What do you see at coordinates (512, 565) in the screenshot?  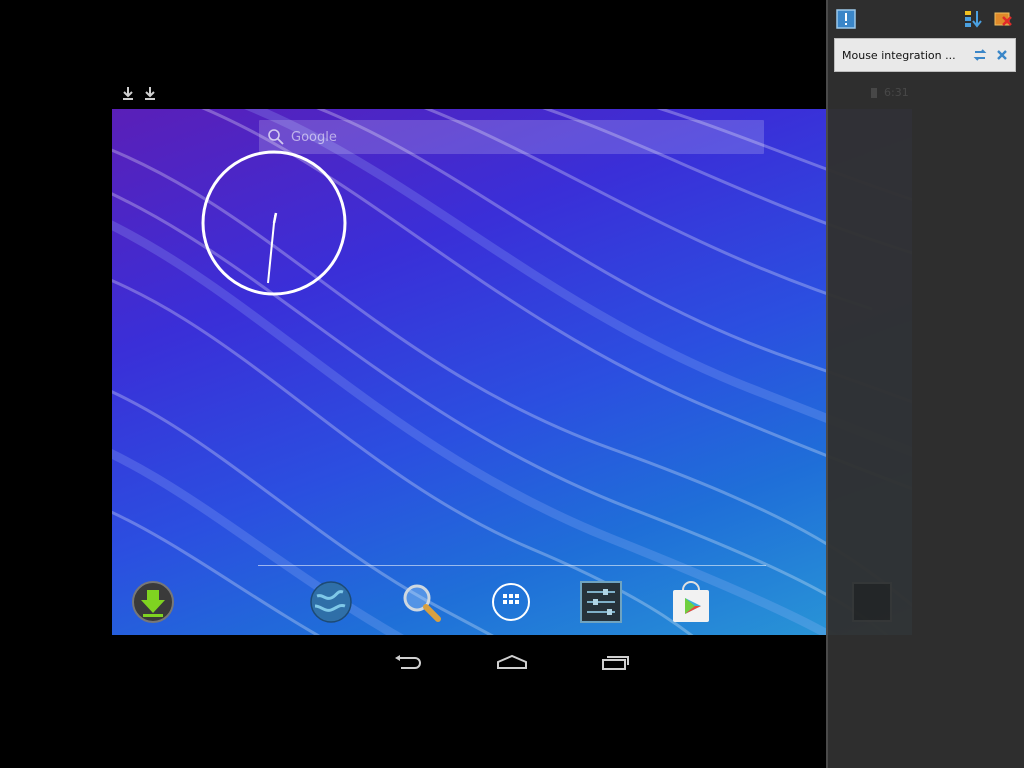 I see `dock-divider` at bounding box center [512, 565].